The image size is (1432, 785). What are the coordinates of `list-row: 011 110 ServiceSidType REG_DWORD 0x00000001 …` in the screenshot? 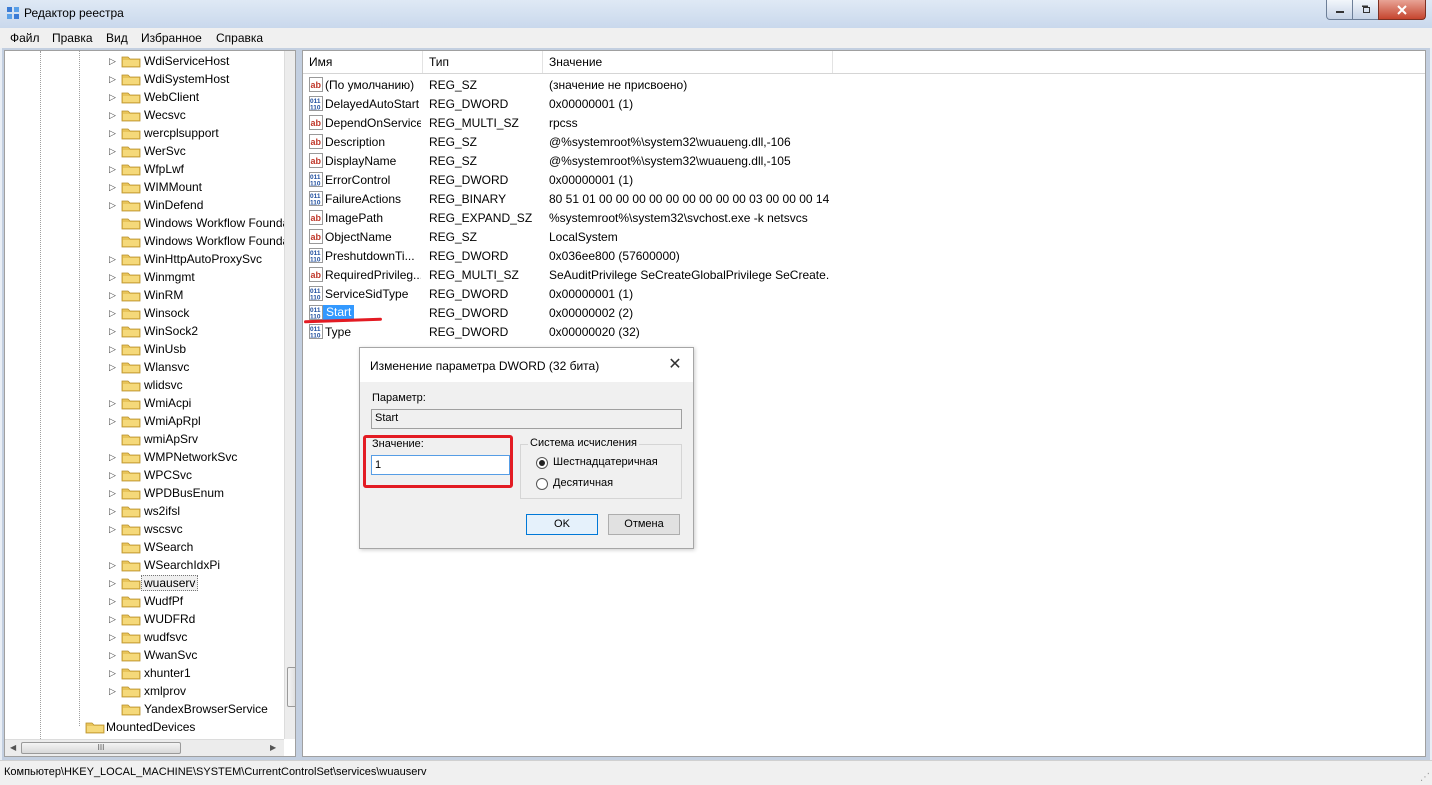 It's located at (864, 293).